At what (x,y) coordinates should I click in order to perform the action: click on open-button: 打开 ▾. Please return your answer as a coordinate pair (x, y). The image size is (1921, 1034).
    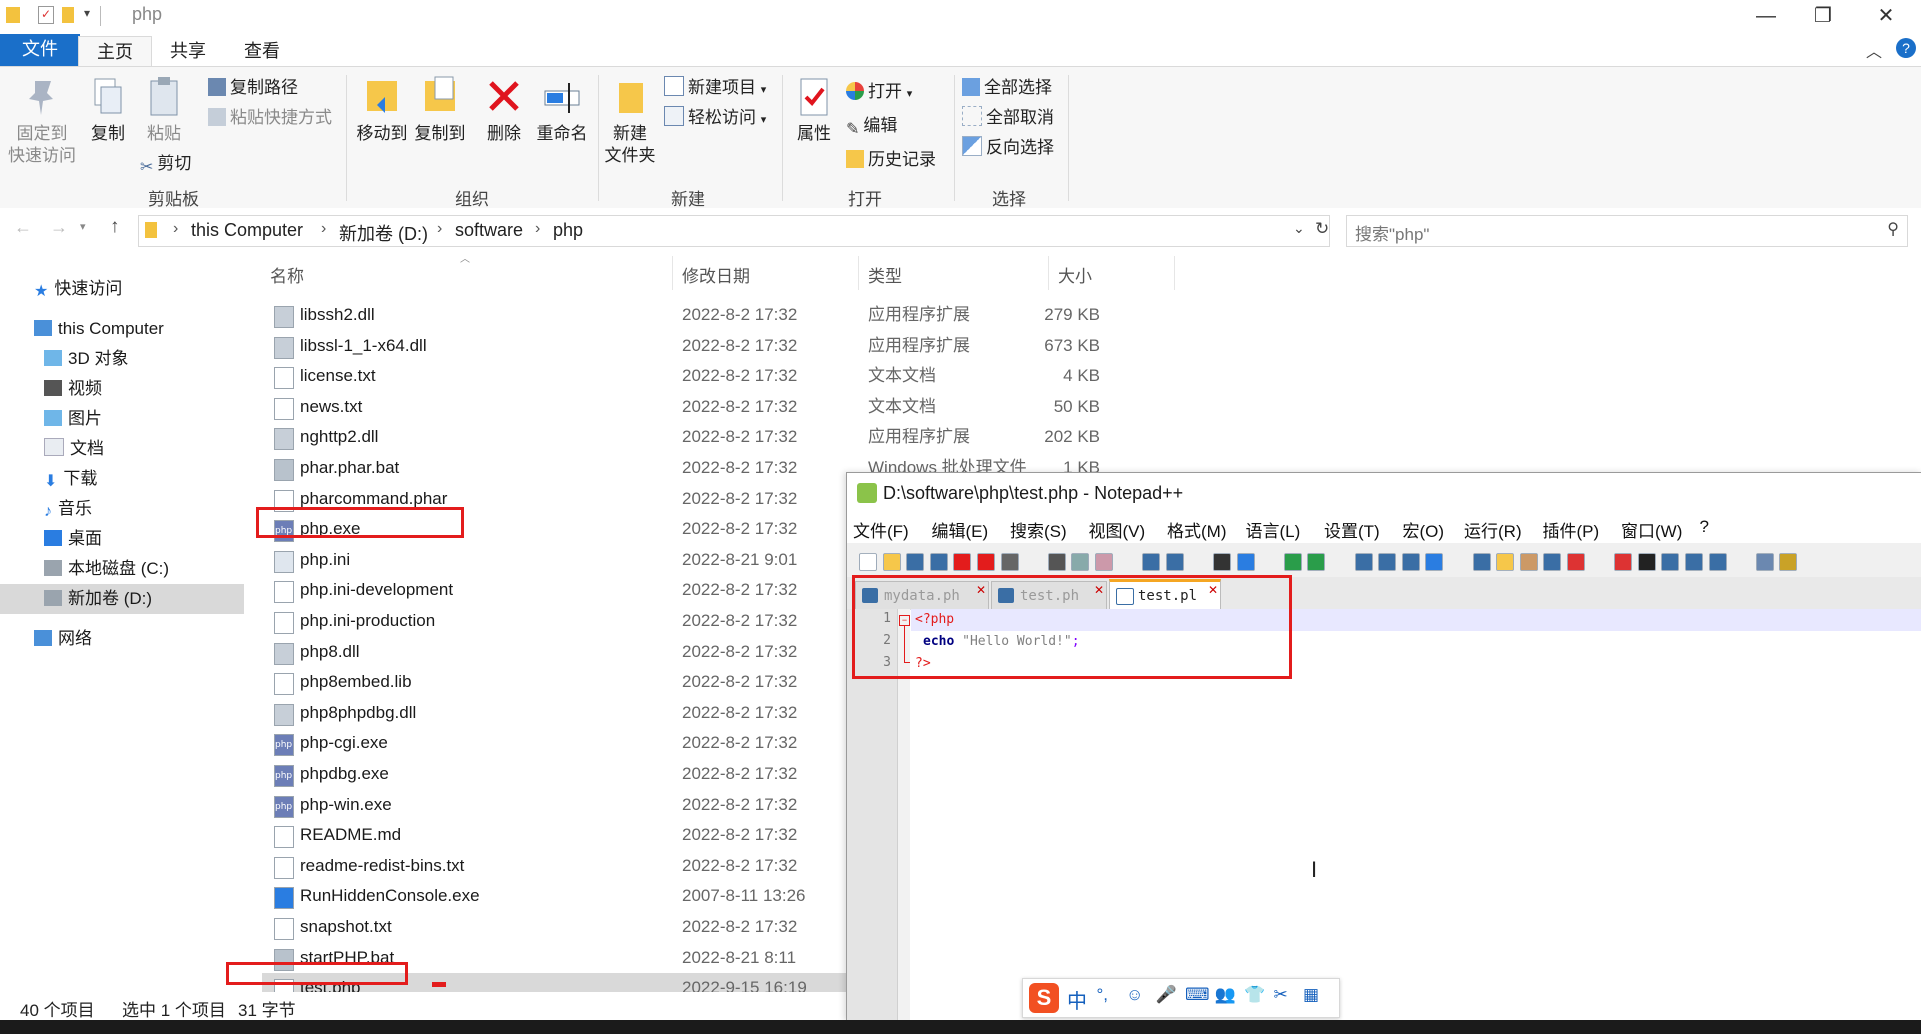
    Looking at the image, I should click on (879, 92).